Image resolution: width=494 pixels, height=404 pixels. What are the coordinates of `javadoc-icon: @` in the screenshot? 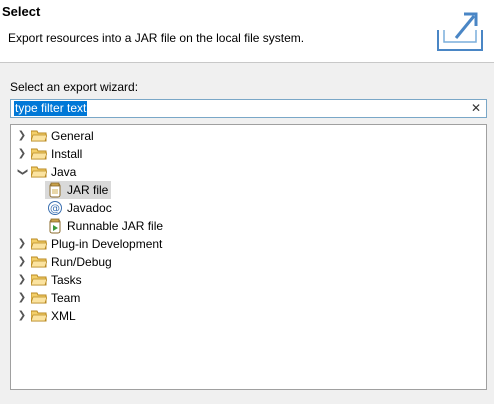 It's located at (55, 208).